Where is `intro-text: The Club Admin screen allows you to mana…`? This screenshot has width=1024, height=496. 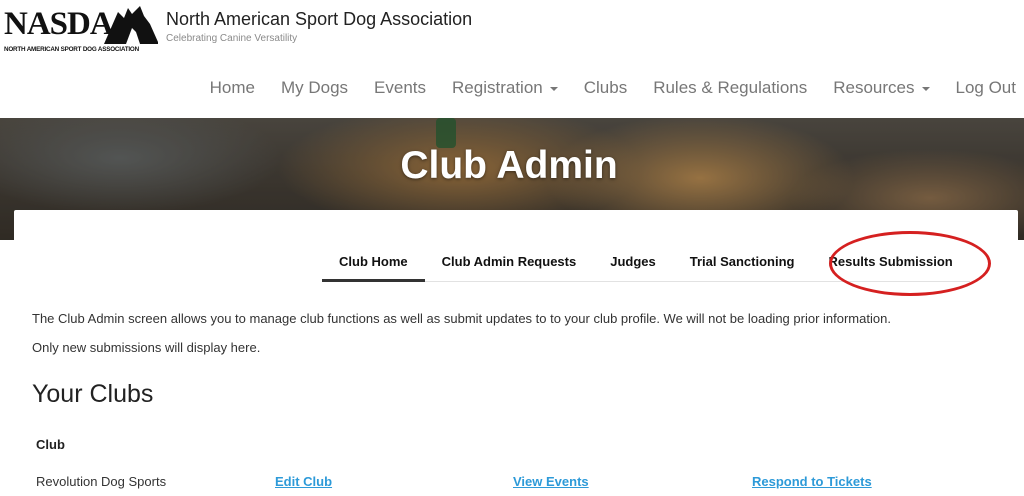 intro-text: The Club Admin screen allows you to mana… is located at coordinates (512, 333).